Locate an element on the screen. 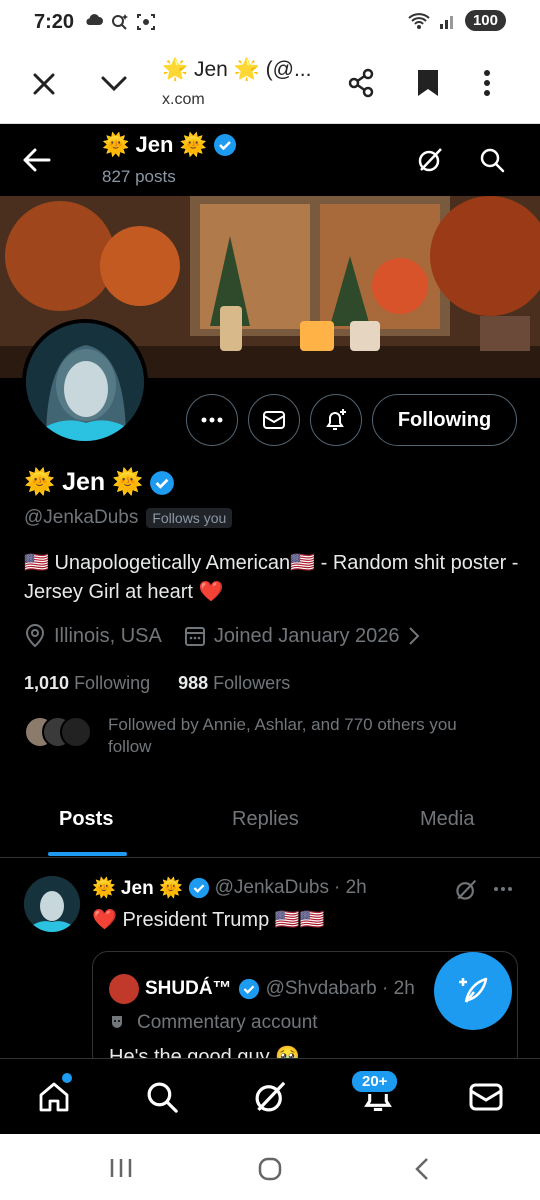 This screenshot has height=1200, width=540. calendar-icon is located at coordinates (194, 636).